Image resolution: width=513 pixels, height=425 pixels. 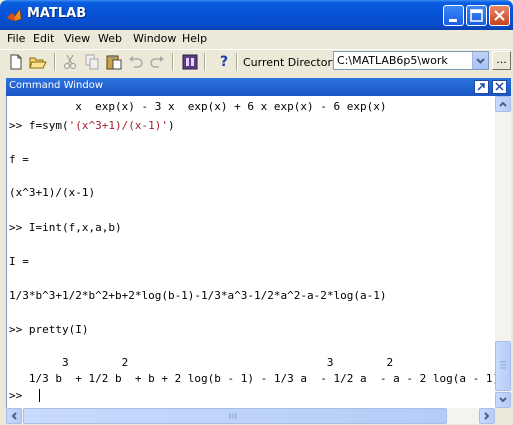 What do you see at coordinates (190, 62) in the screenshot?
I see `simulink-icon` at bounding box center [190, 62].